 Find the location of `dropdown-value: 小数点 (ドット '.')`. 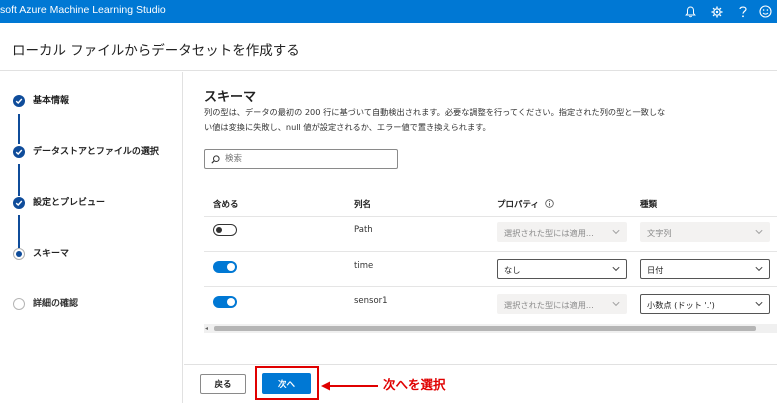

dropdown-value: 小数点 (ドット '.') is located at coordinates (681, 305).